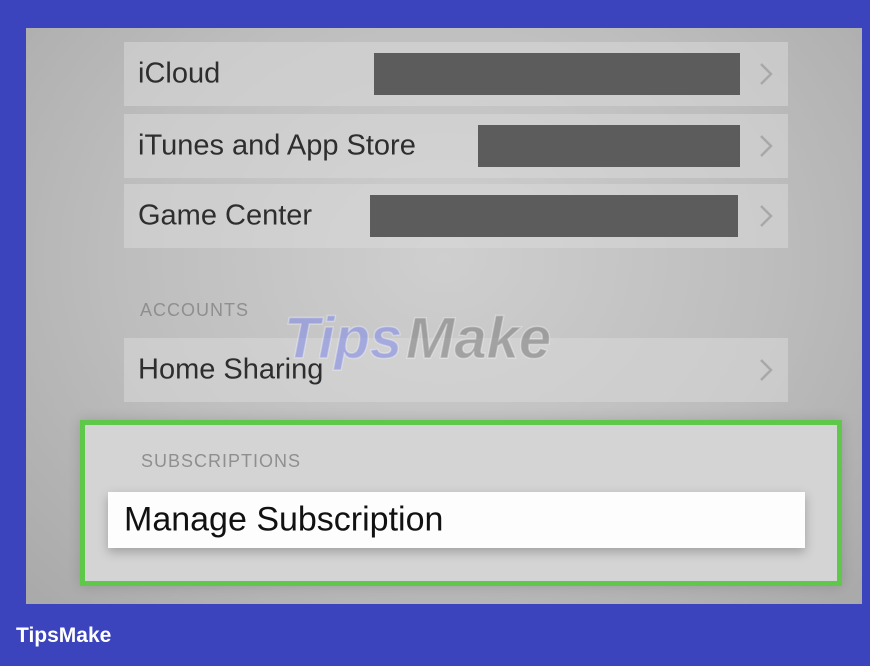 Image resolution: width=870 pixels, height=666 pixels. What do you see at coordinates (231, 369) in the screenshot?
I see `row-label: Home Sharing` at bounding box center [231, 369].